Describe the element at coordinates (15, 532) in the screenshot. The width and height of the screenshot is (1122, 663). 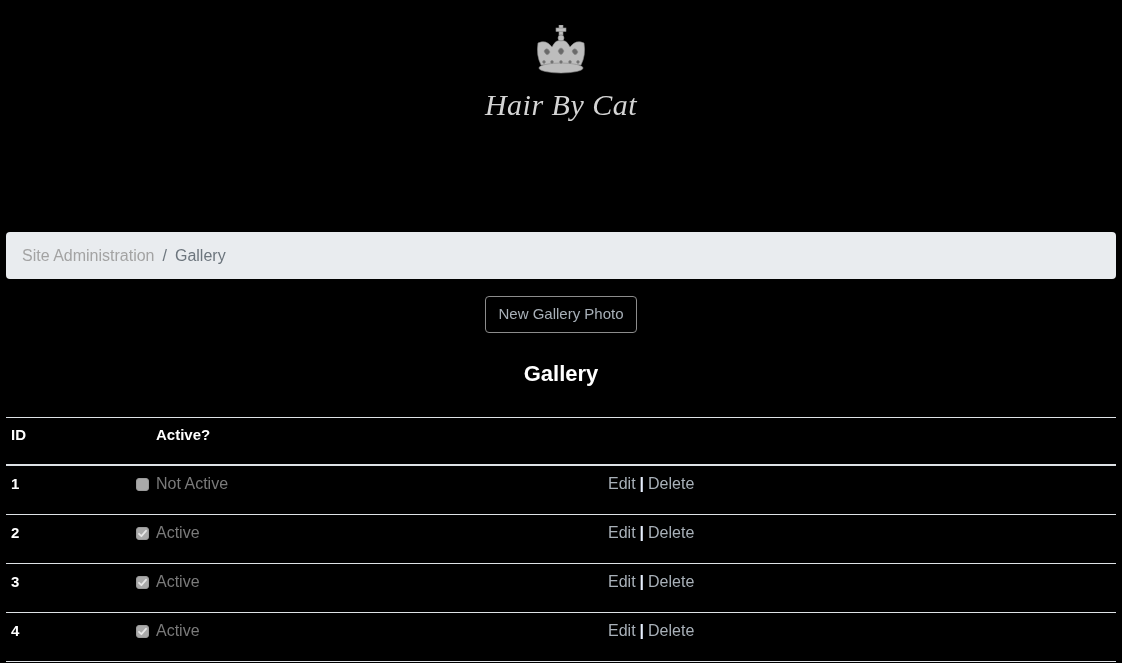
I see `row-id: 2` at that location.